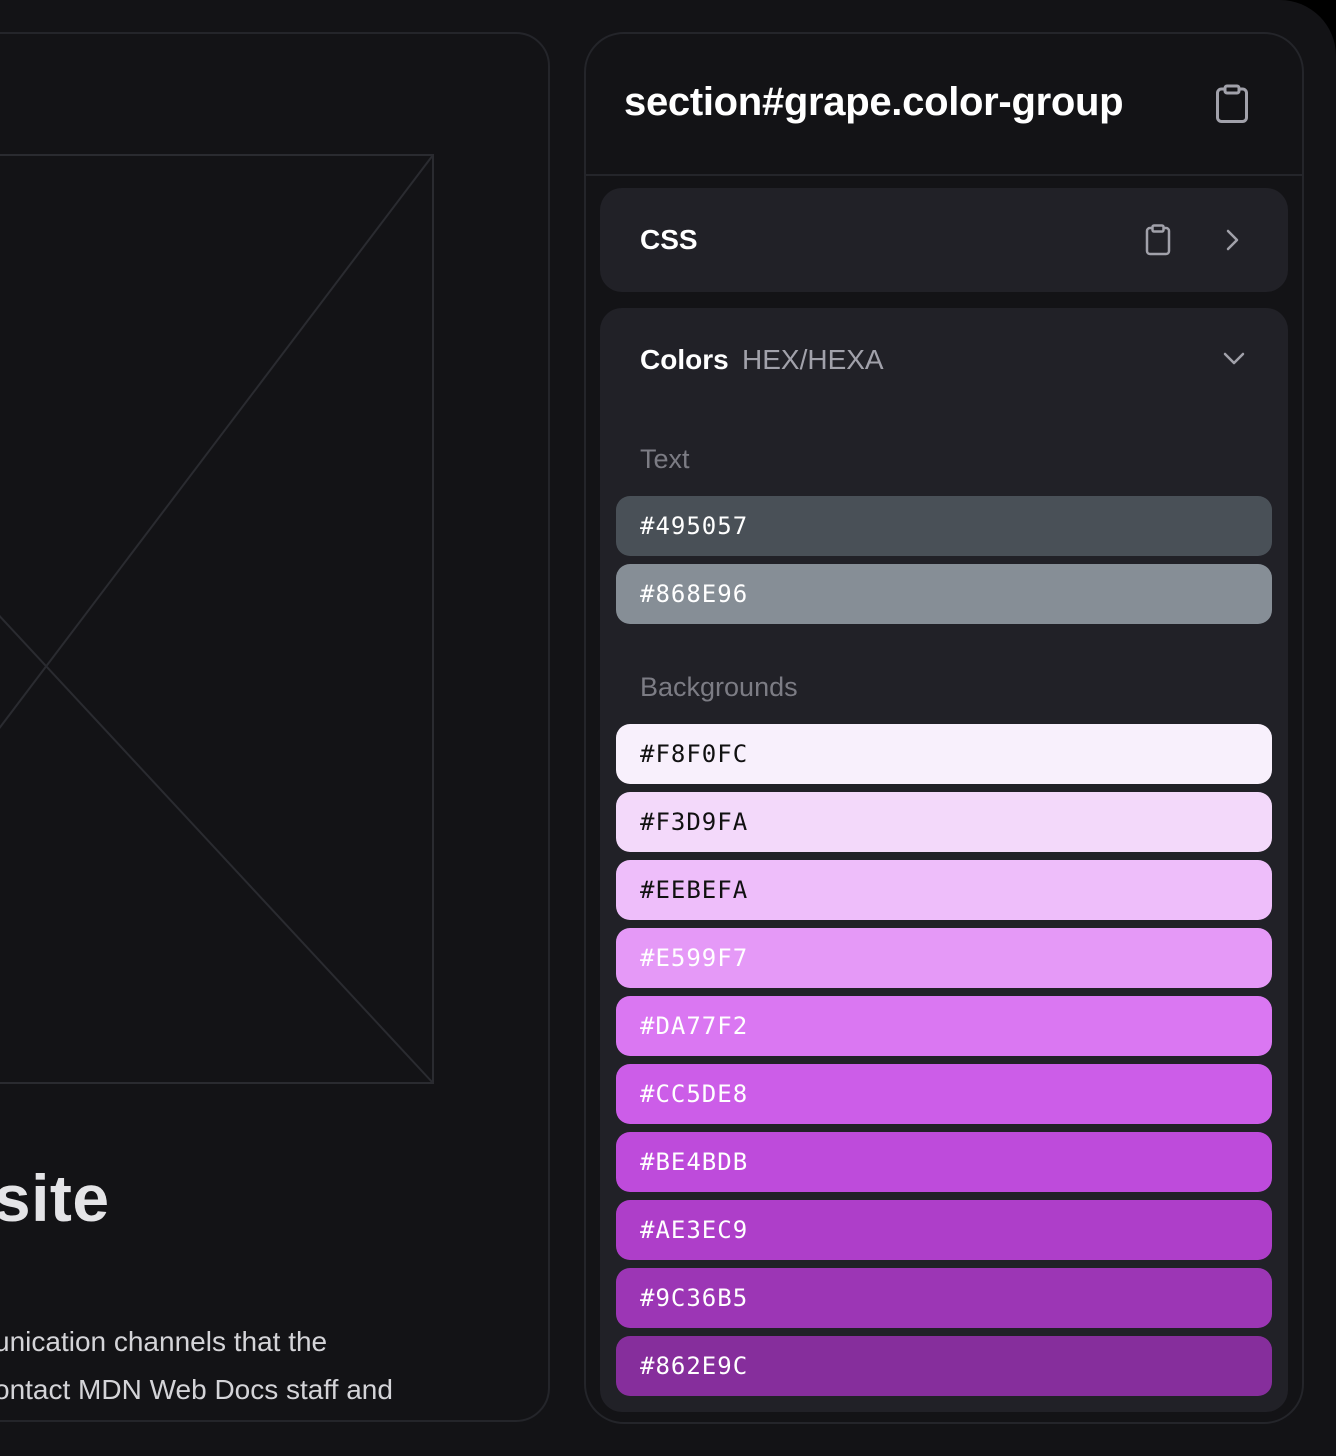 The height and width of the screenshot is (1456, 1336). I want to click on element-selector-title: section#grape.color-group, so click(874, 102).